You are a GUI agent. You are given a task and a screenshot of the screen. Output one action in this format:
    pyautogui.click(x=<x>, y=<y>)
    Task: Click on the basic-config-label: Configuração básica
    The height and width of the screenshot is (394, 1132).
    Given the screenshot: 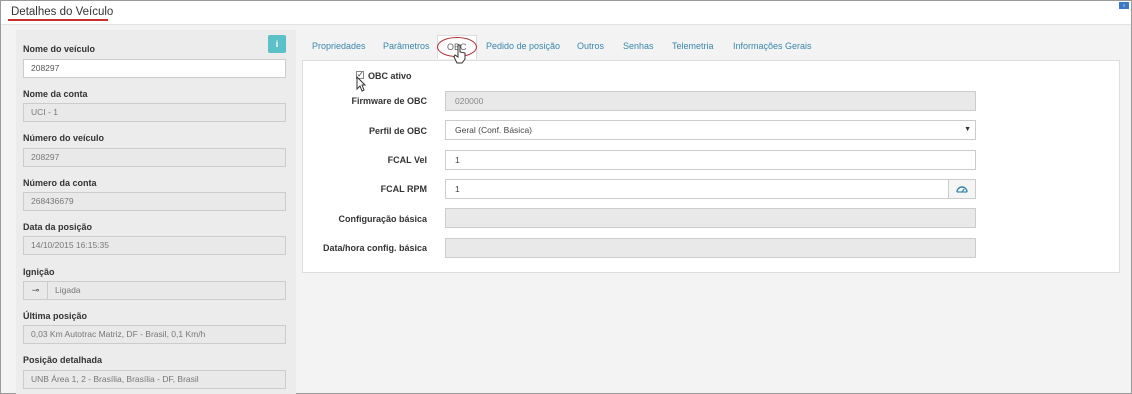 What is the action you would take?
    pyautogui.click(x=382, y=219)
    